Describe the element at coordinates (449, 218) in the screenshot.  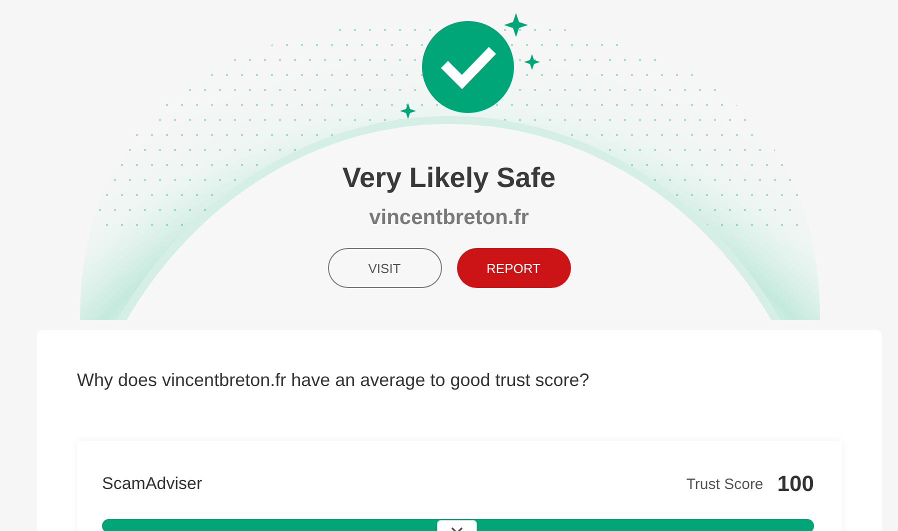
I see `domain-name: vincentbreton.fr` at that location.